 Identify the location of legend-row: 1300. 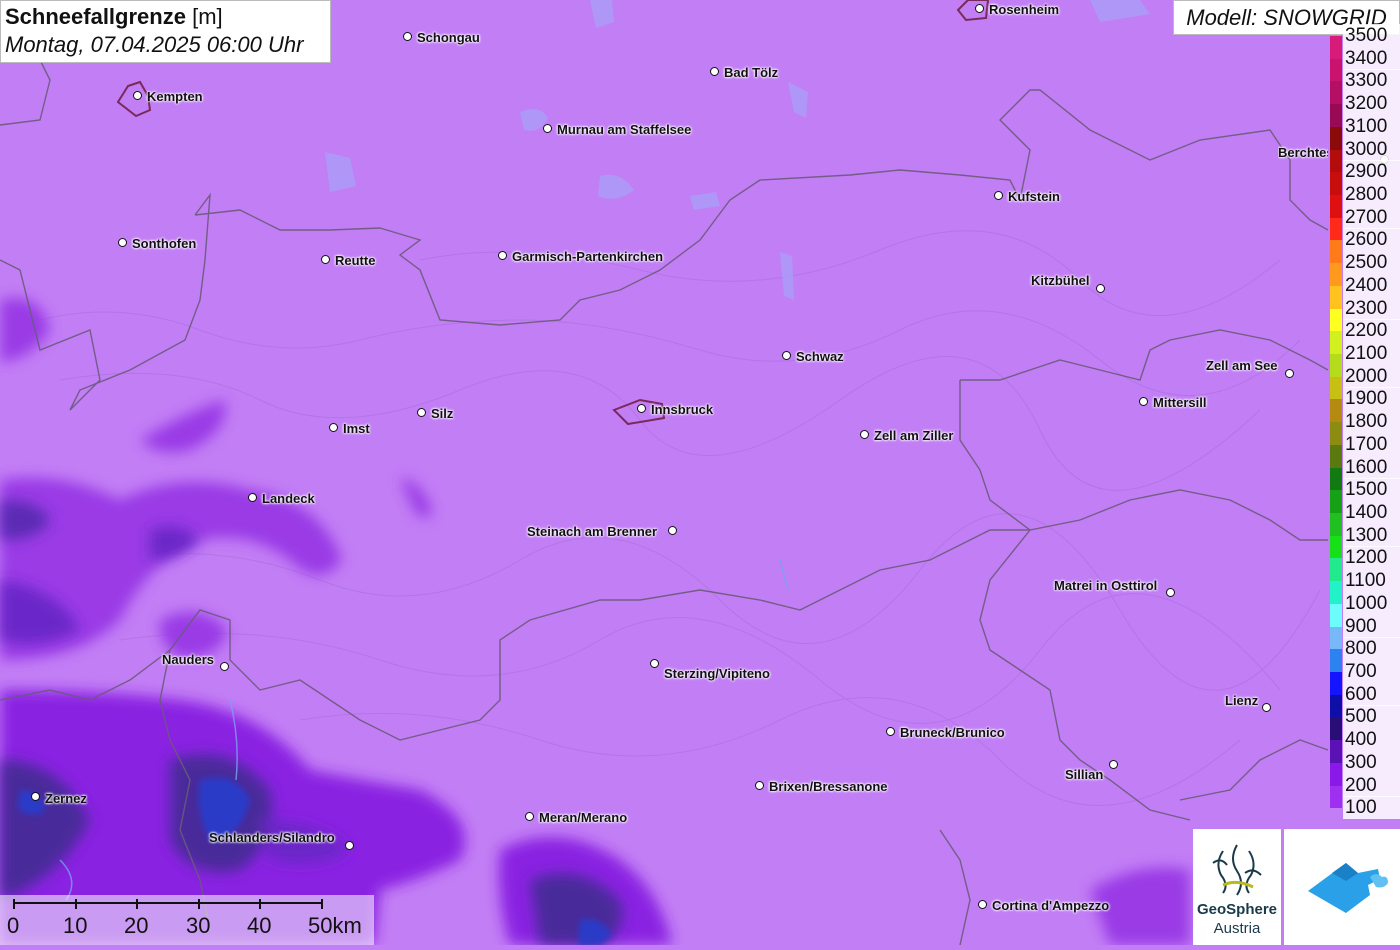
(1364, 541).